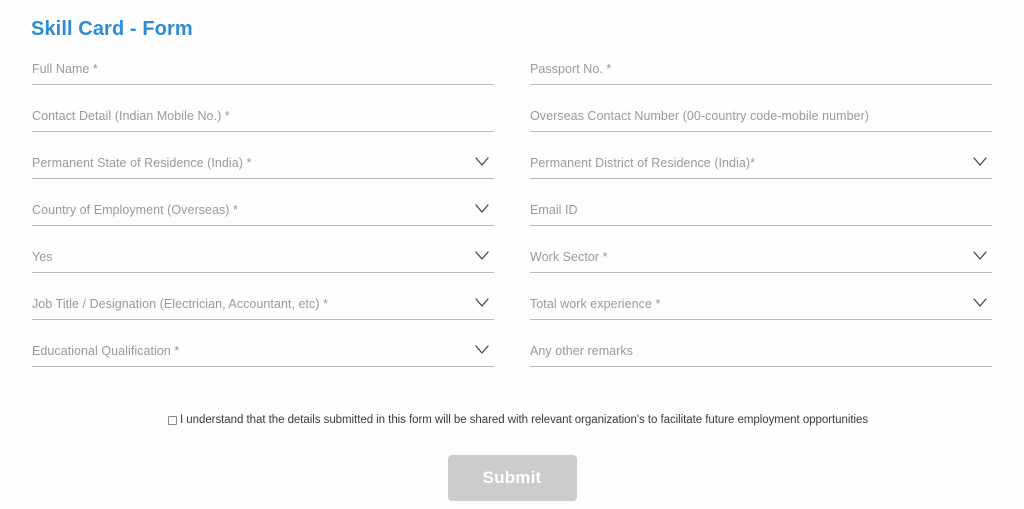 The height and width of the screenshot is (509, 1024). I want to click on select-field: Yes, so click(263, 258).